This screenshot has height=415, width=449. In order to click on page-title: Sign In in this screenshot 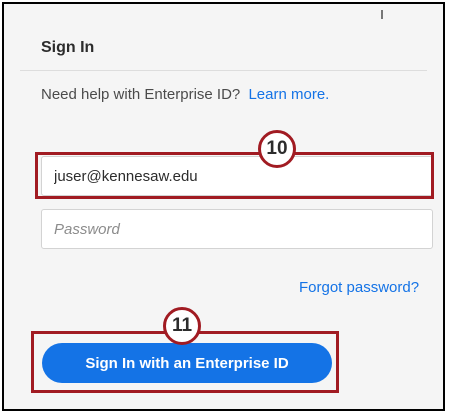, I will do `click(68, 47)`.